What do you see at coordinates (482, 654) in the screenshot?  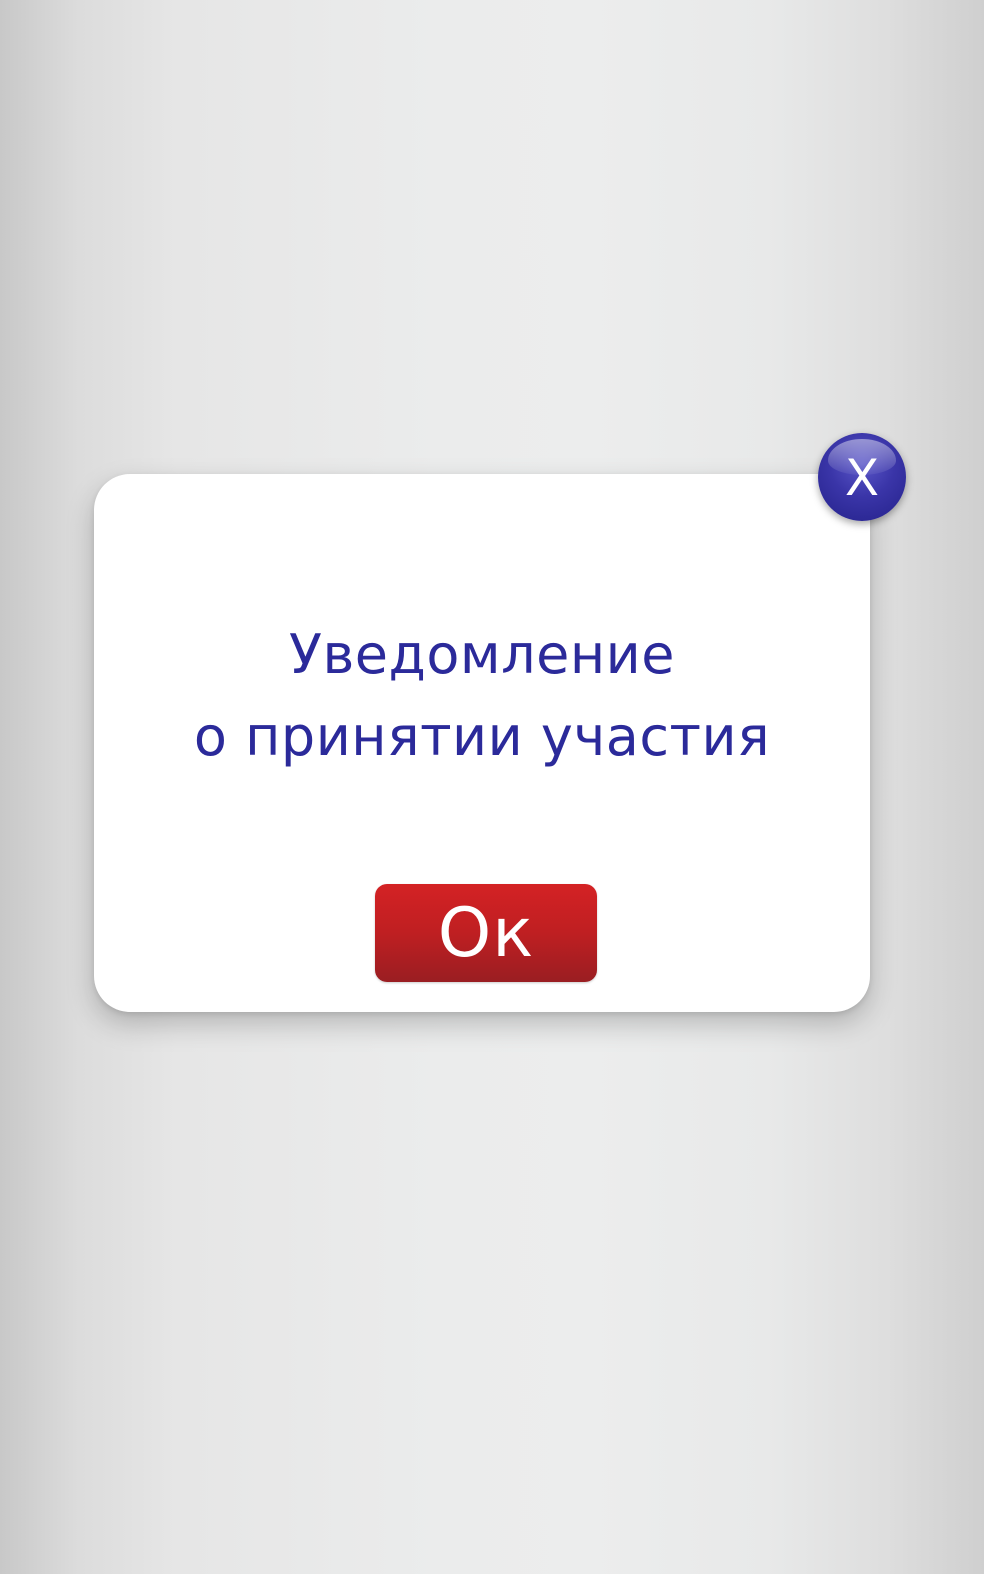 I see `dialog-title-line1: Уведомление` at bounding box center [482, 654].